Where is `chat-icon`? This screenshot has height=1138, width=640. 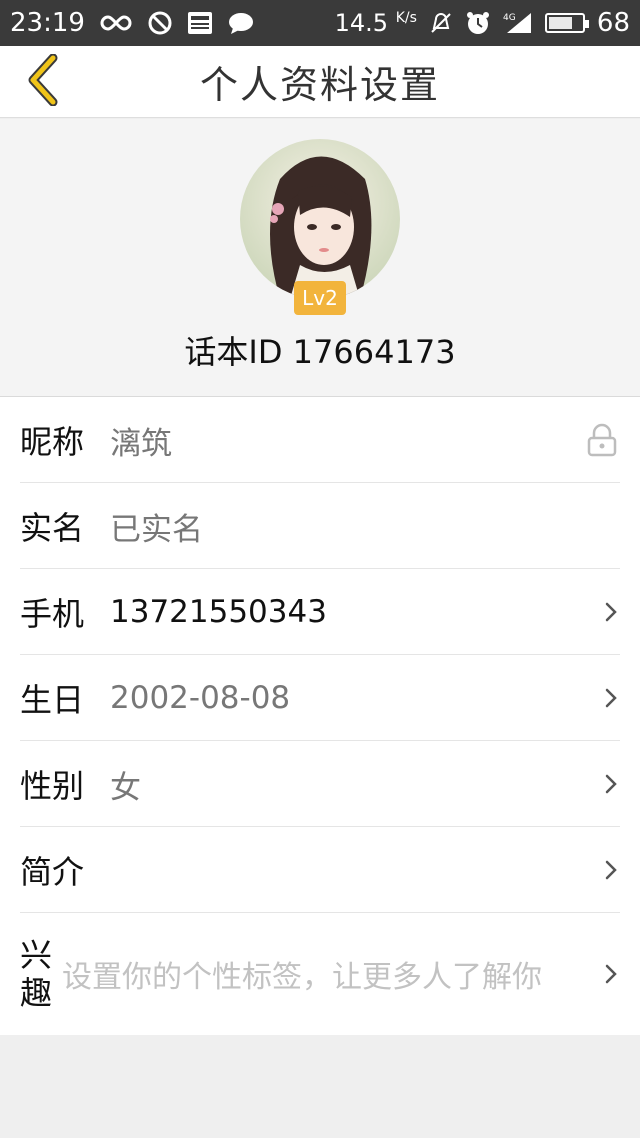 chat-icon is located at coordinates (241, 23).